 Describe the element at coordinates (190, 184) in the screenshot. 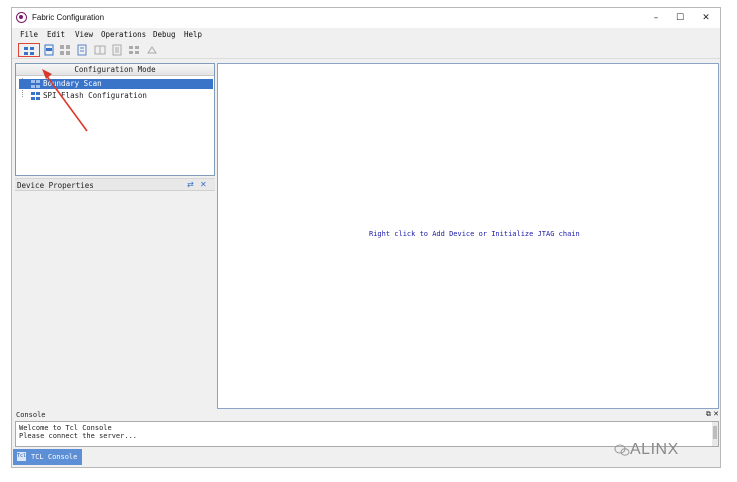

I see `refresh-icon: ⇄` at that location.